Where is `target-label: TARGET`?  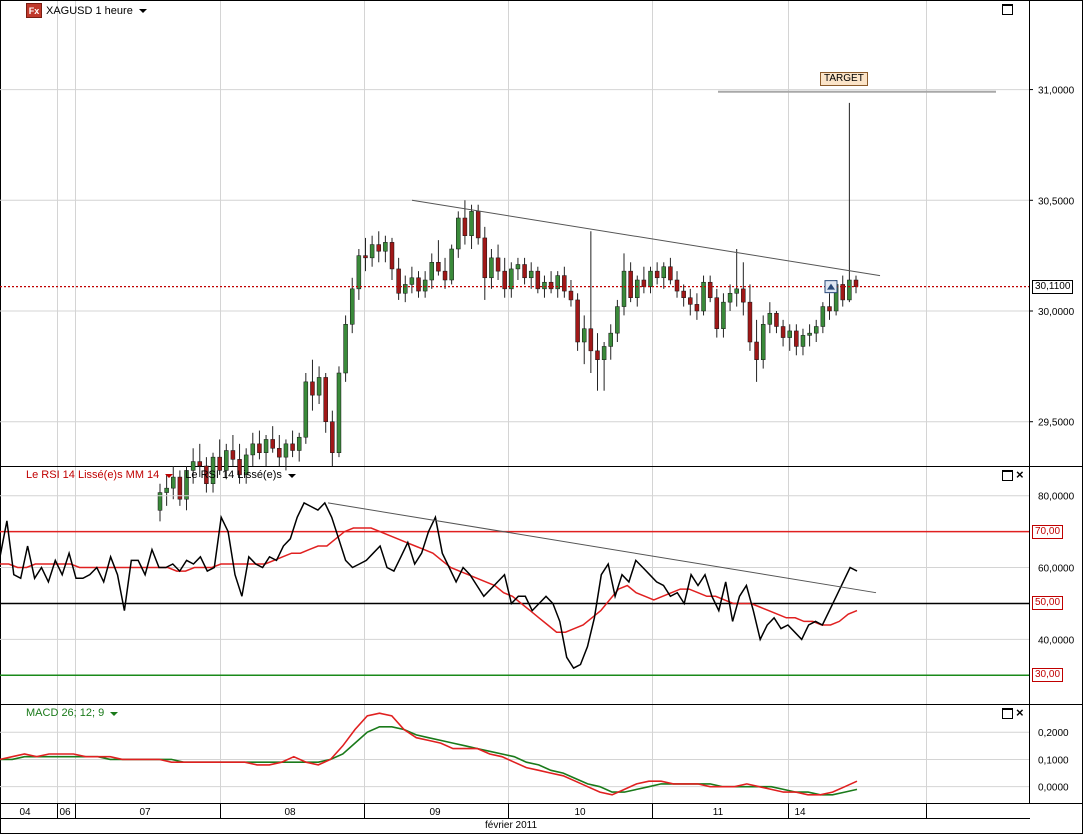
target-label: TARGET is located at coordinates (844, 79).